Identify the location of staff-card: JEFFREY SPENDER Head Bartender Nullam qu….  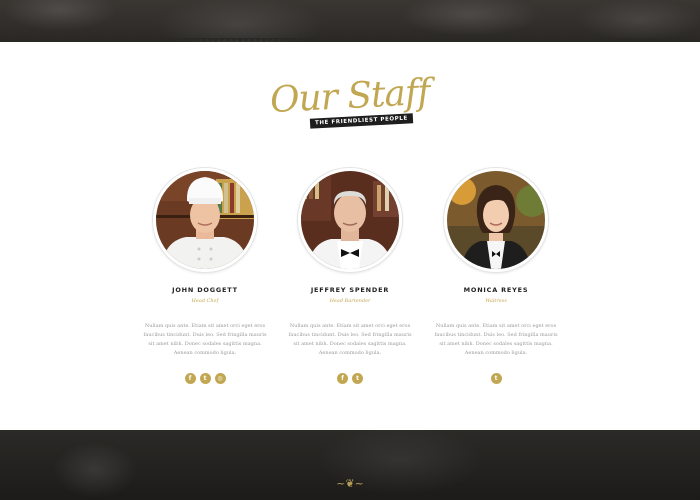
(350, 276).